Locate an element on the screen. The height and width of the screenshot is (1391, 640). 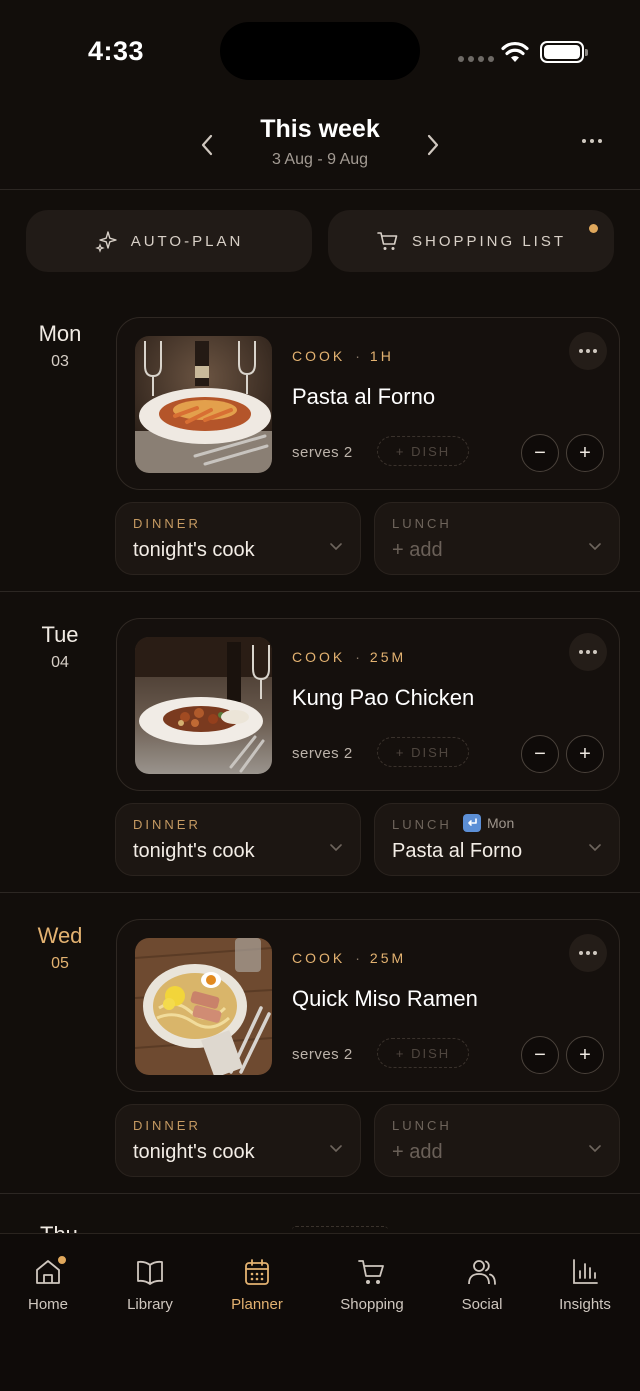
tab-label: Insights is located at coordinates (585, 1304).